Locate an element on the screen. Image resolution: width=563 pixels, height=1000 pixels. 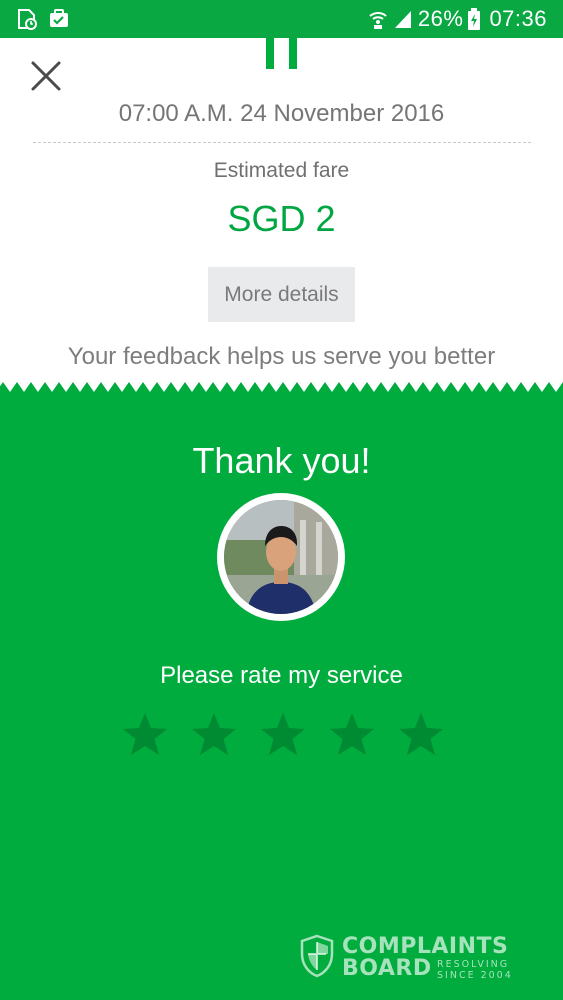
close-button is located at coordinates (46, 76).